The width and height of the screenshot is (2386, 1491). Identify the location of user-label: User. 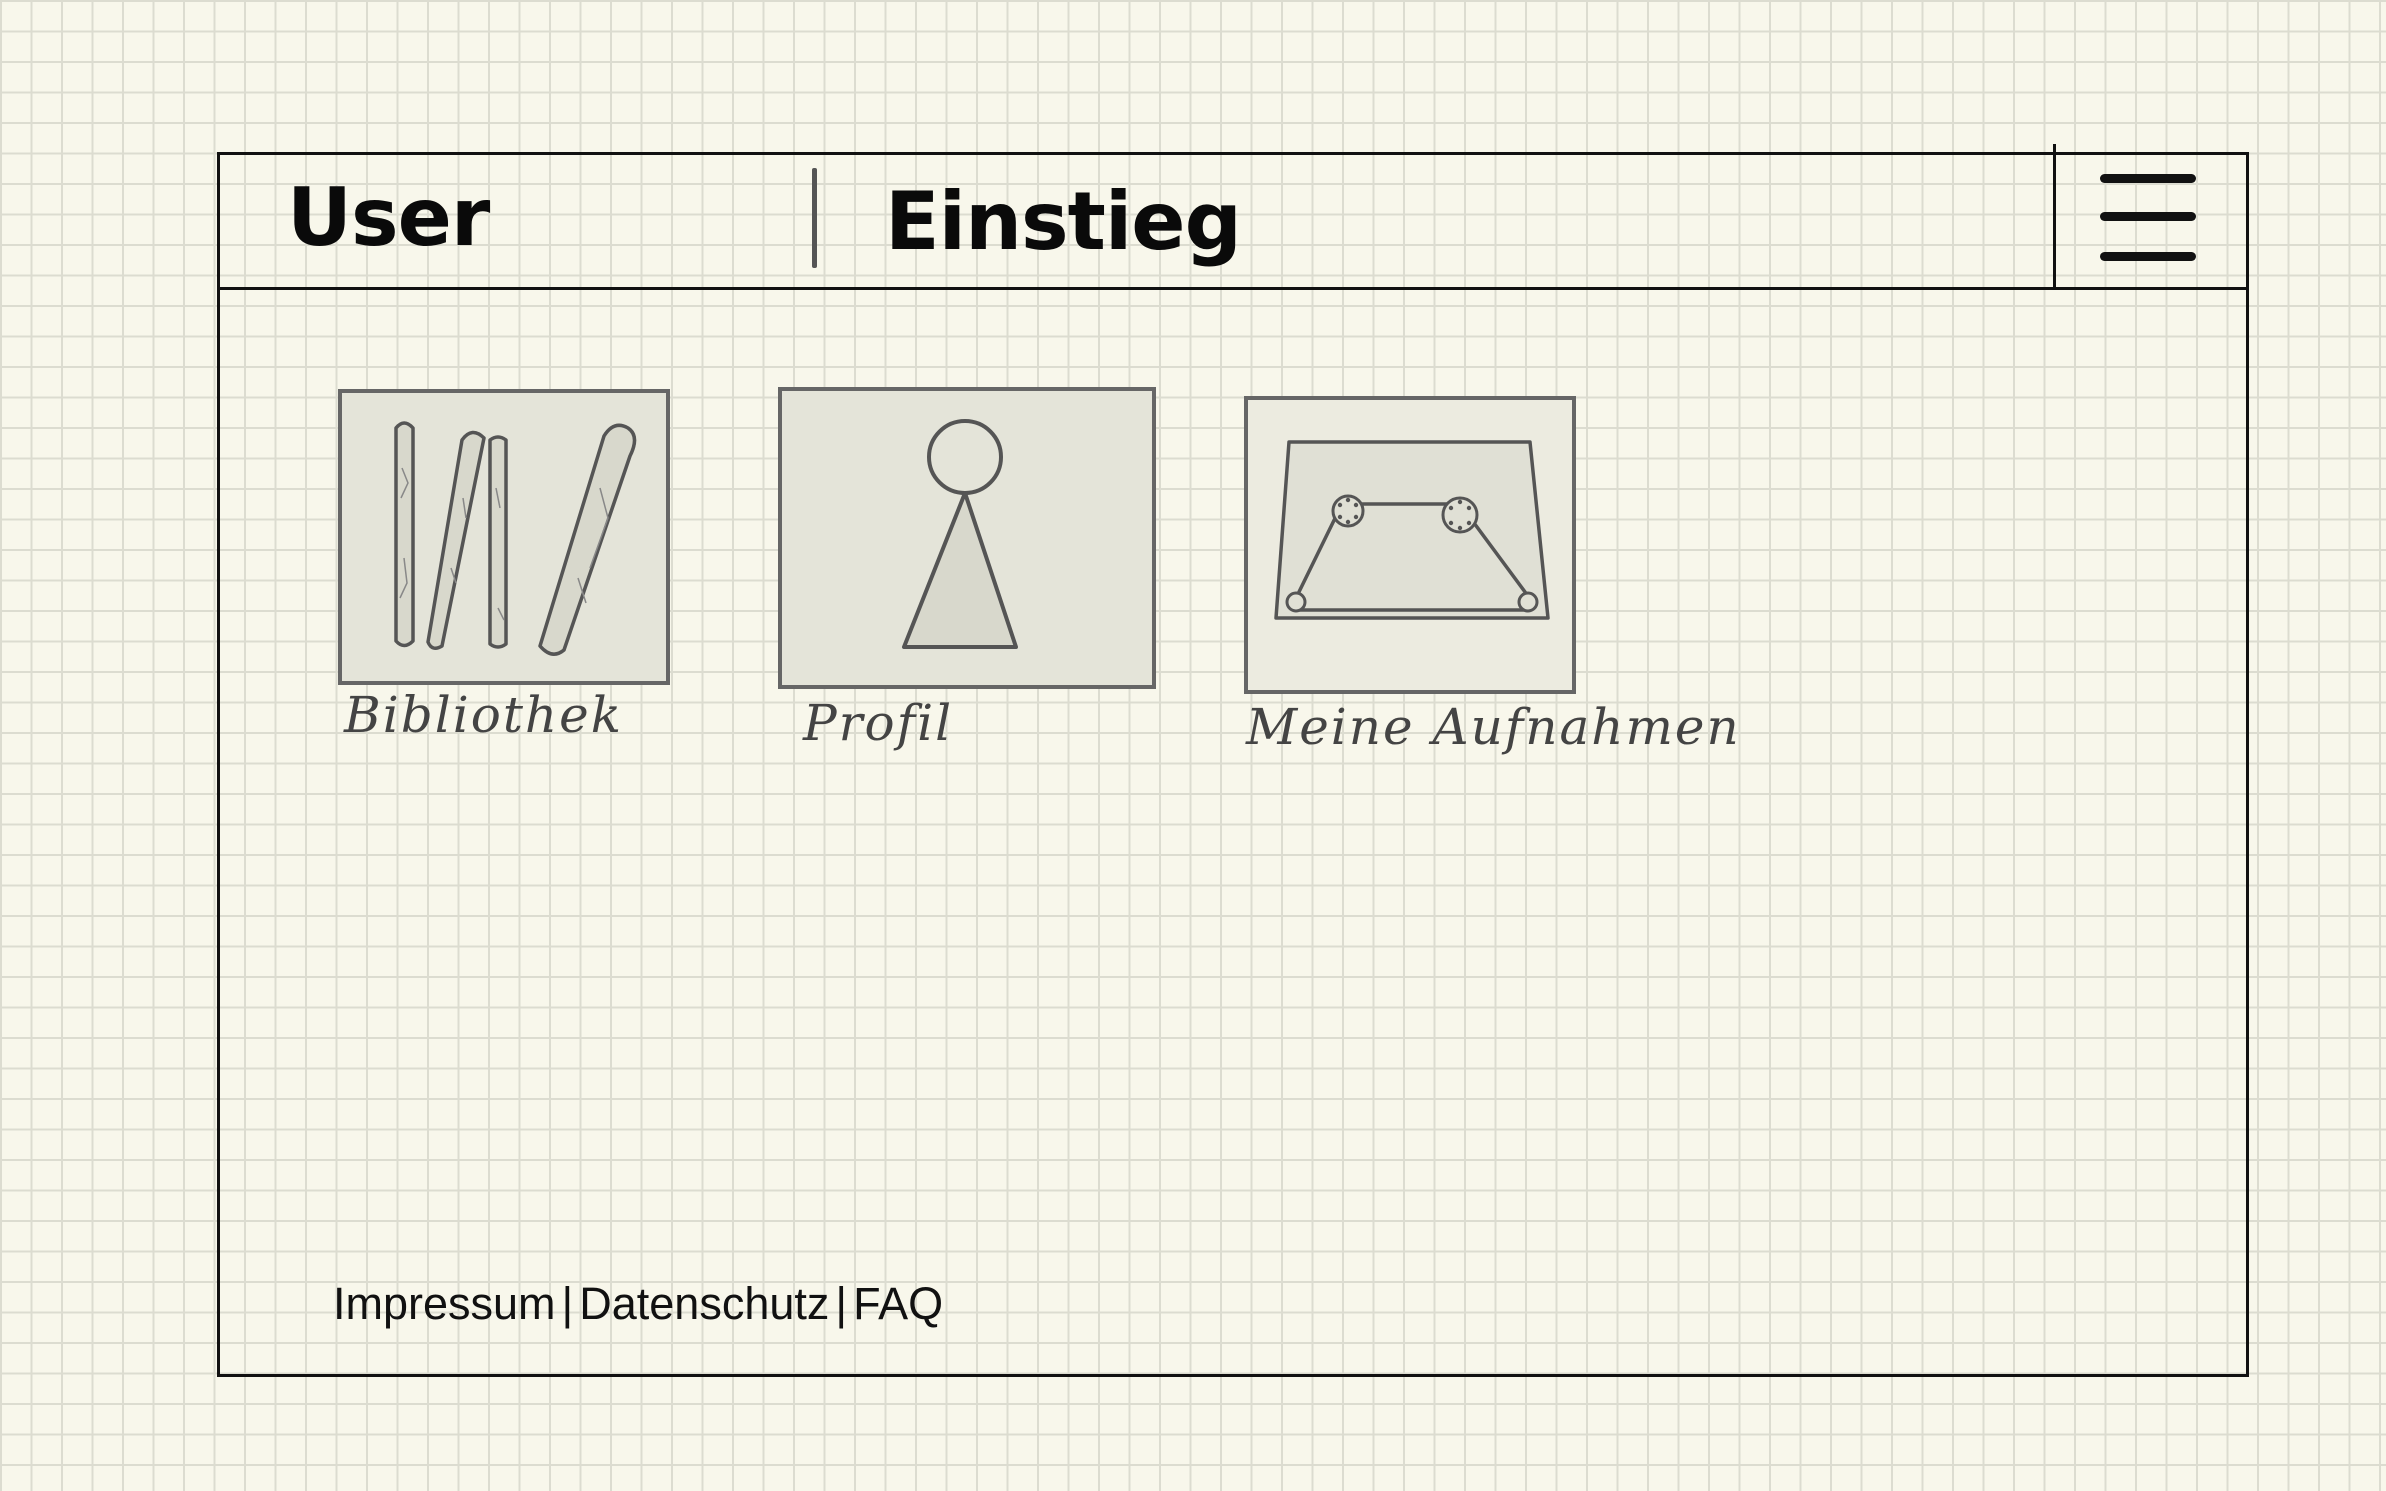
(388, 218).